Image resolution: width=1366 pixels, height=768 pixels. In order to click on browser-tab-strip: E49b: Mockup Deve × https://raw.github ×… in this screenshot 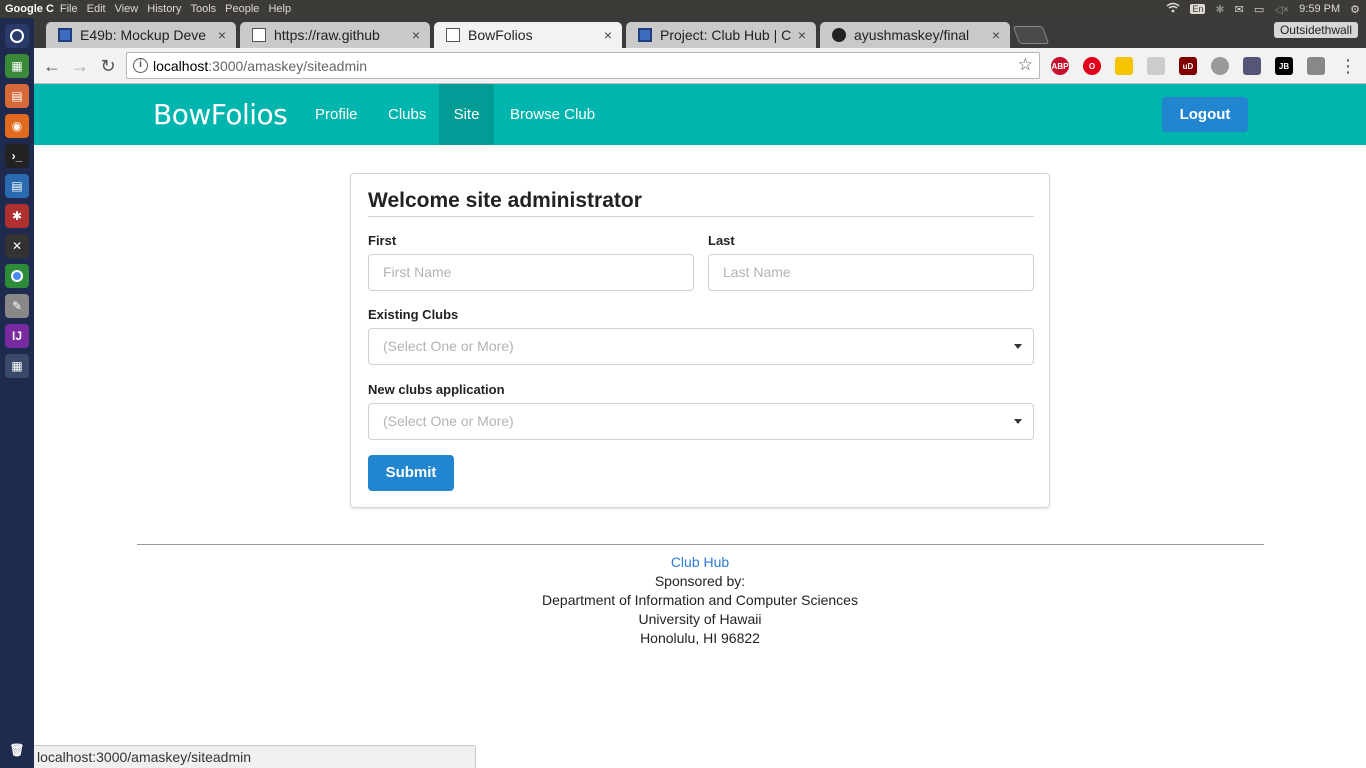, I will do `click(700, 33)`.